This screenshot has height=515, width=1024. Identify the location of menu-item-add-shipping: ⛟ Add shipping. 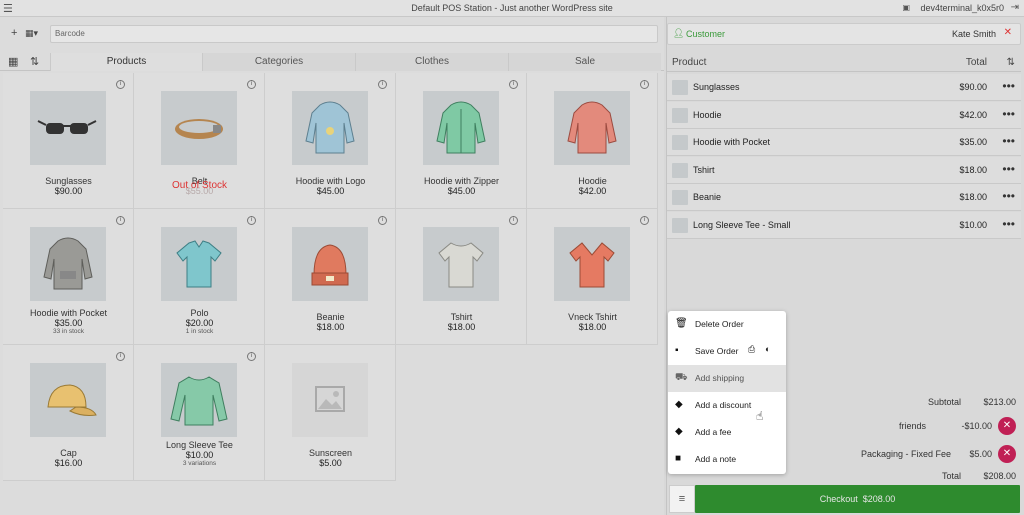
(727, 378).